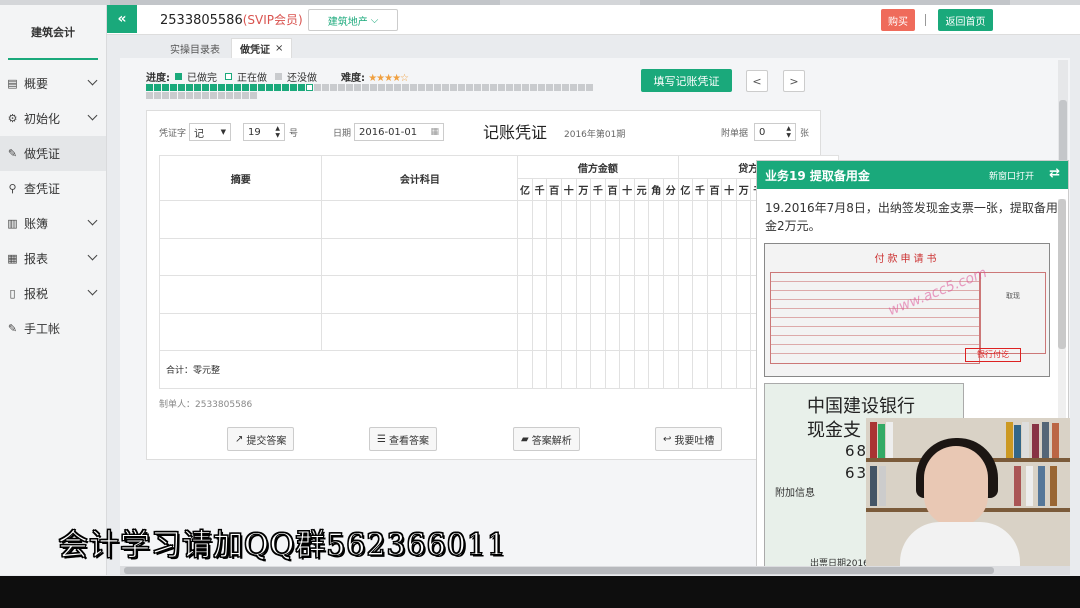  I want to click on sidebar-item-ledger: ▥ 账簿, so click(53, 223).